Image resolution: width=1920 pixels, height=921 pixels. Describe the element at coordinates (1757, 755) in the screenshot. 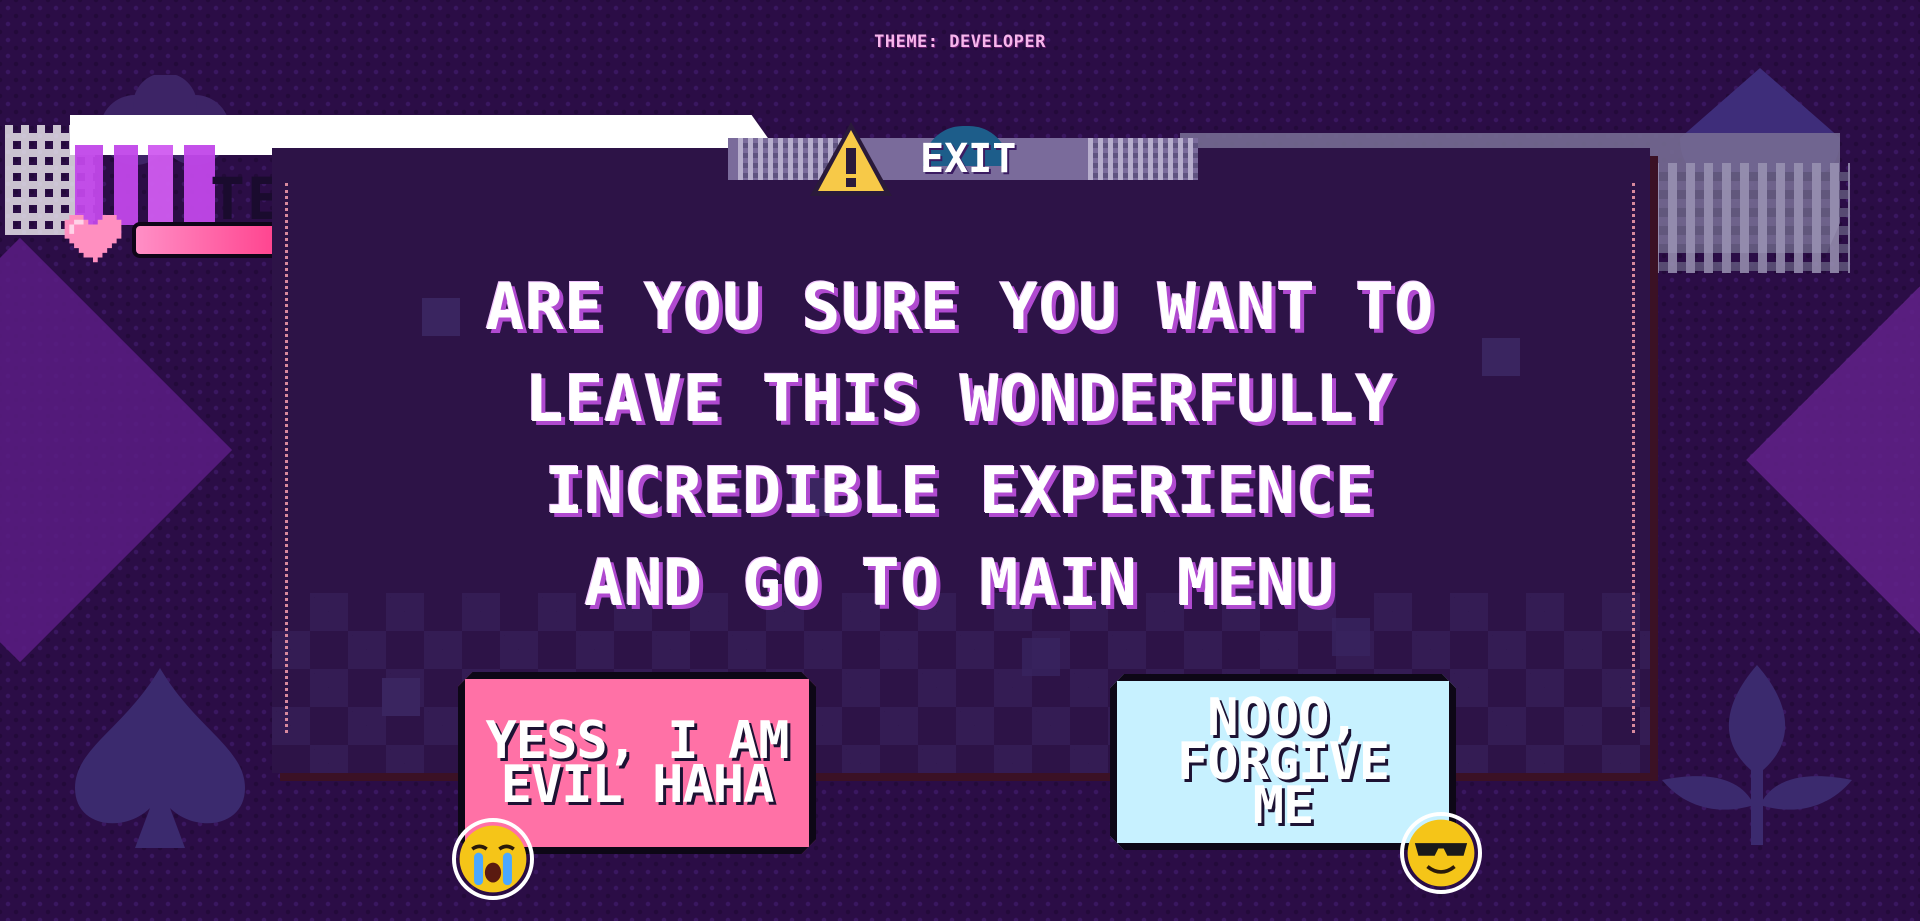

I see `leaf-decoration-icon` at that location.